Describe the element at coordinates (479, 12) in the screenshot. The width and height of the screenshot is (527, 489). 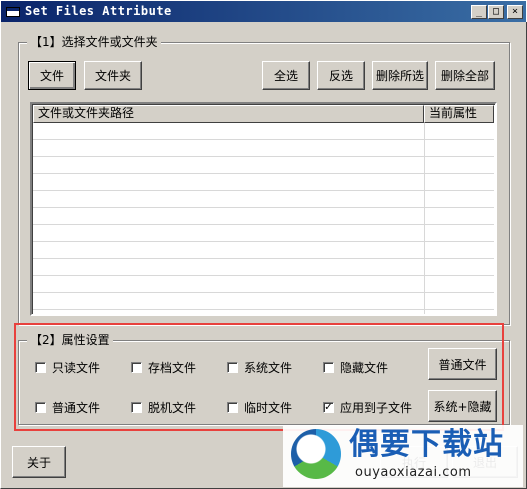
I see `minimize-button: _` at that location.